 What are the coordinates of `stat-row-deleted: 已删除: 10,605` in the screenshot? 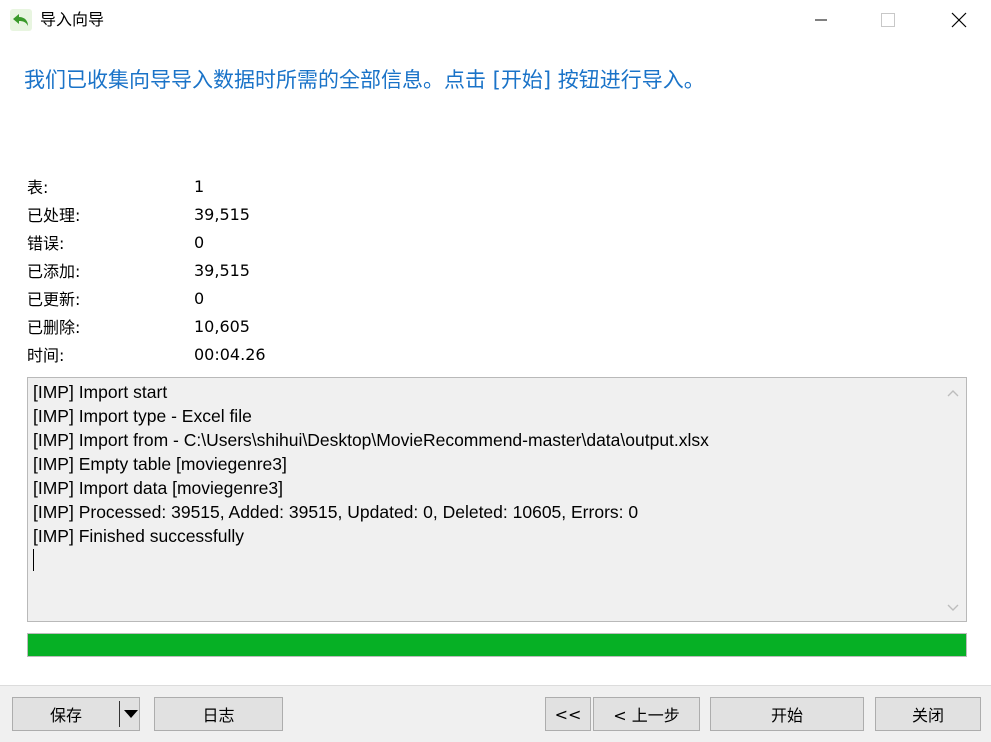 It's located at (227, 326).